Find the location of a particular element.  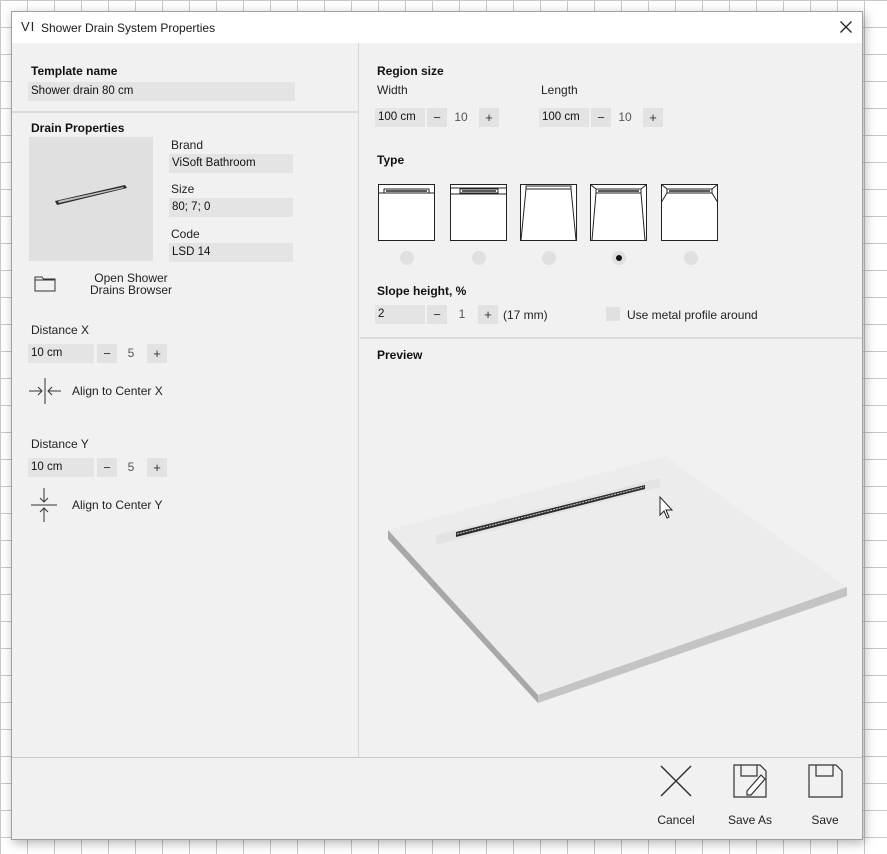

size-value: 80; 7; 0 is located at coordinates (231, 207).